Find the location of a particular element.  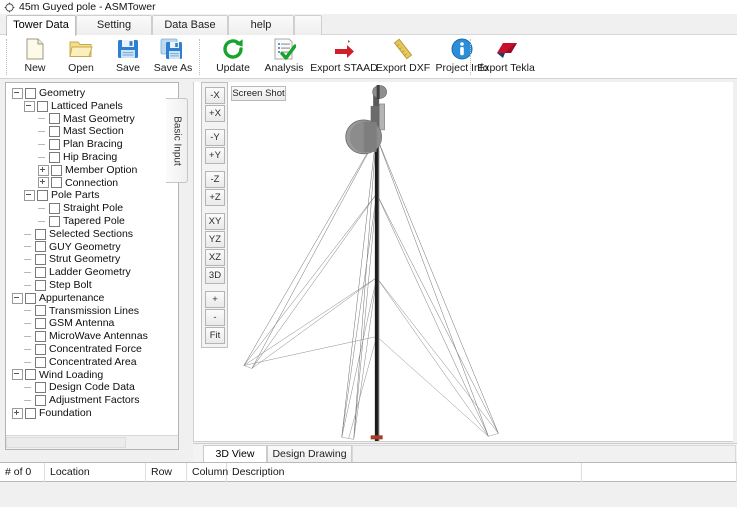

tab-design-drawing: Design Drawing is located at coordinates (309, 454).